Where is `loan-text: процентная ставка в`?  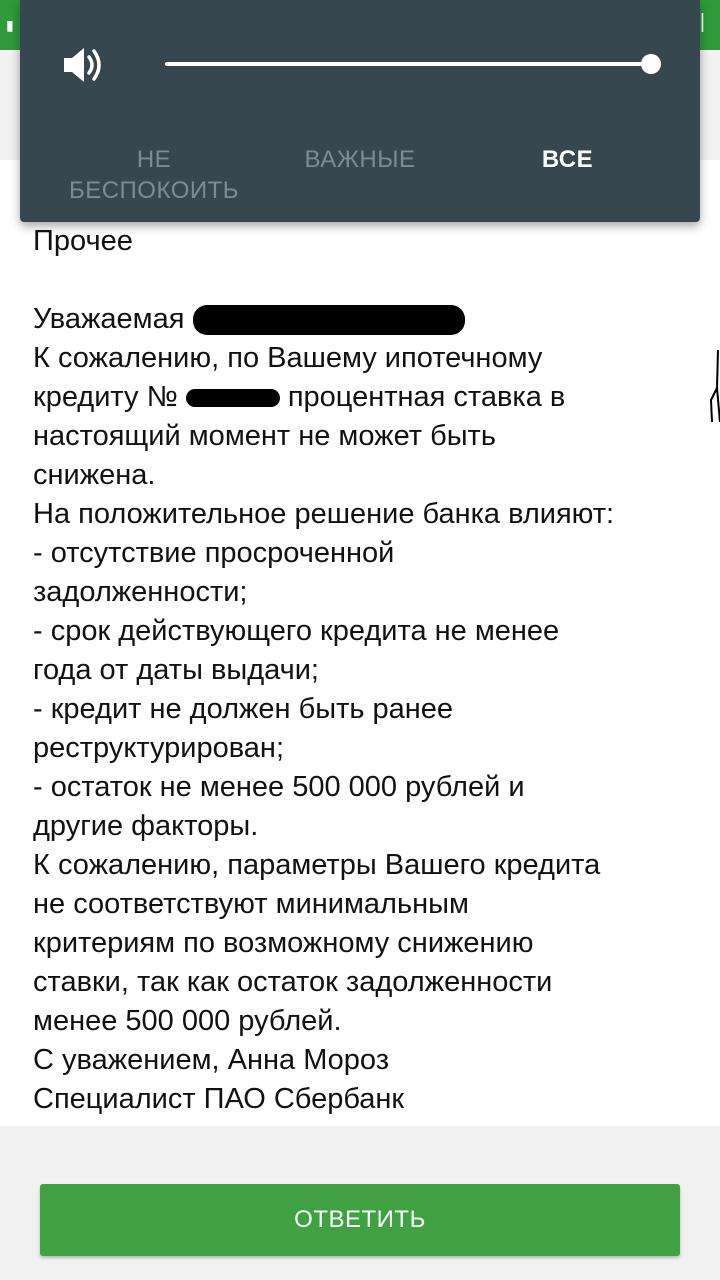 loan-text: процентная ставка в is located at coordinates (426, 397).